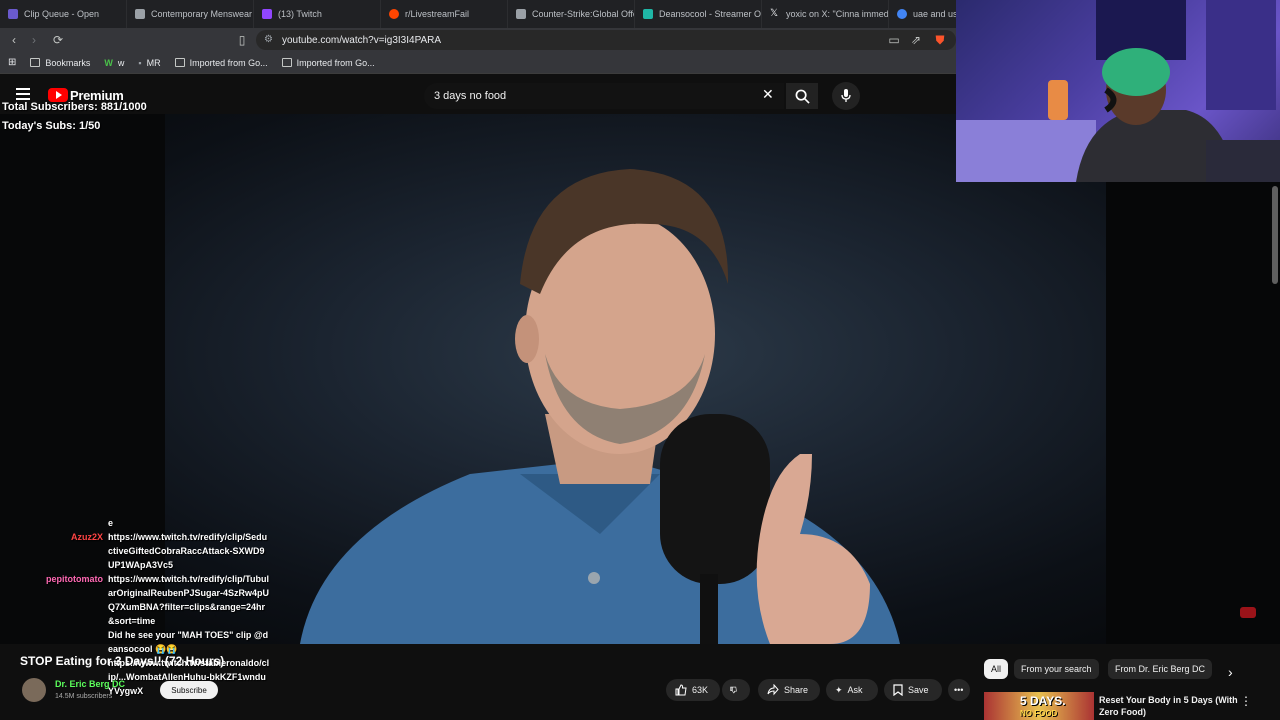 The width and height of the screenshot is (1280, 720). Describe the element at coordinates (693, 690) in the screenshot. I see `like-button: 63K` at that location.